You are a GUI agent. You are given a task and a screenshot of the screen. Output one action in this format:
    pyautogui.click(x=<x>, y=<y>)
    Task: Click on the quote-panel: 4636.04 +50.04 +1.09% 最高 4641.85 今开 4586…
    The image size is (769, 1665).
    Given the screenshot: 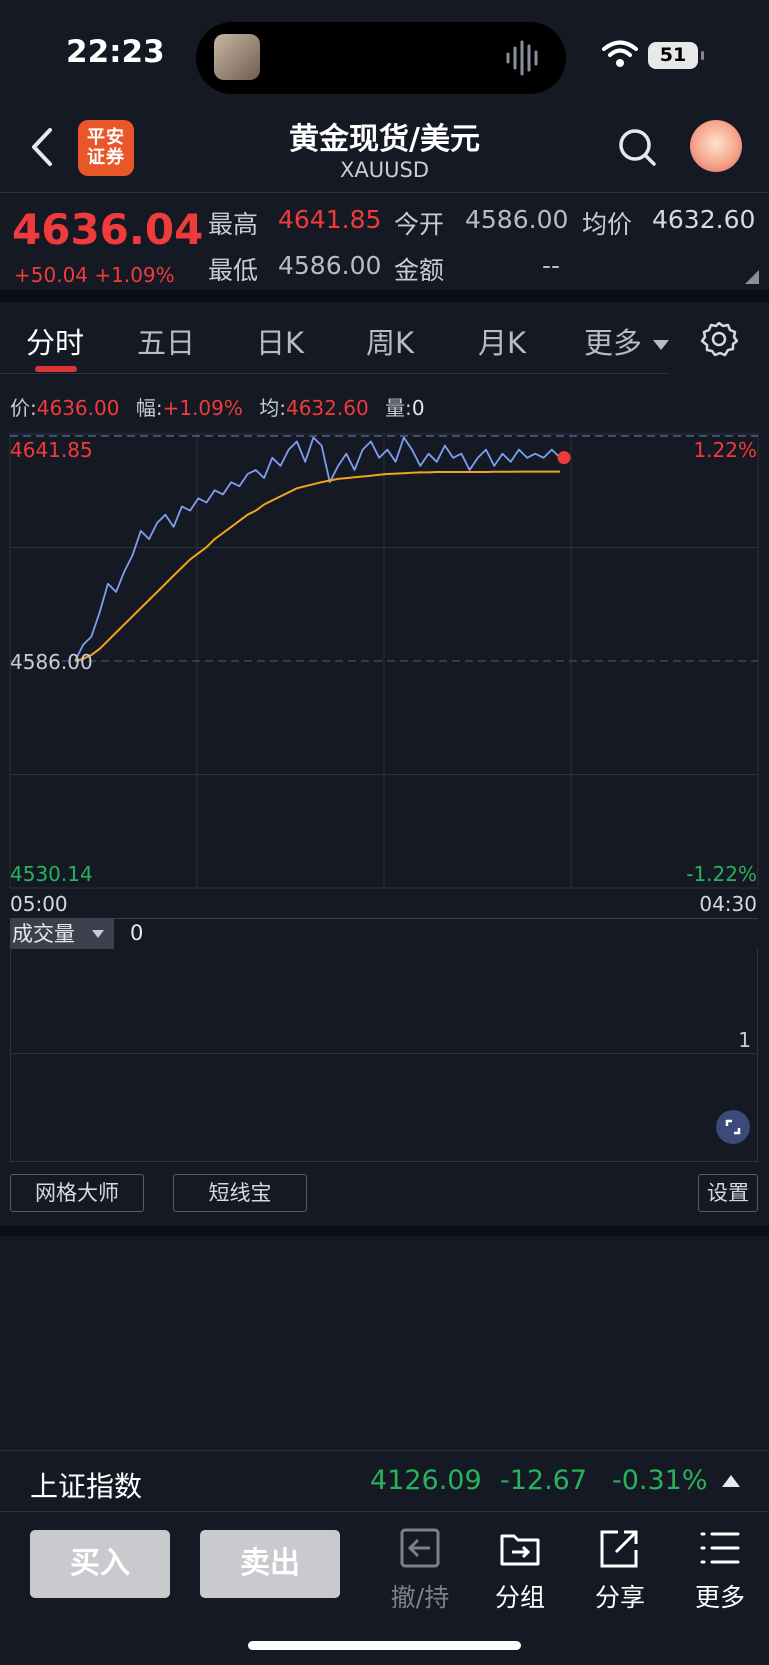 What is the action you would take?
    pyautogui.click(x=384, y=241)
    